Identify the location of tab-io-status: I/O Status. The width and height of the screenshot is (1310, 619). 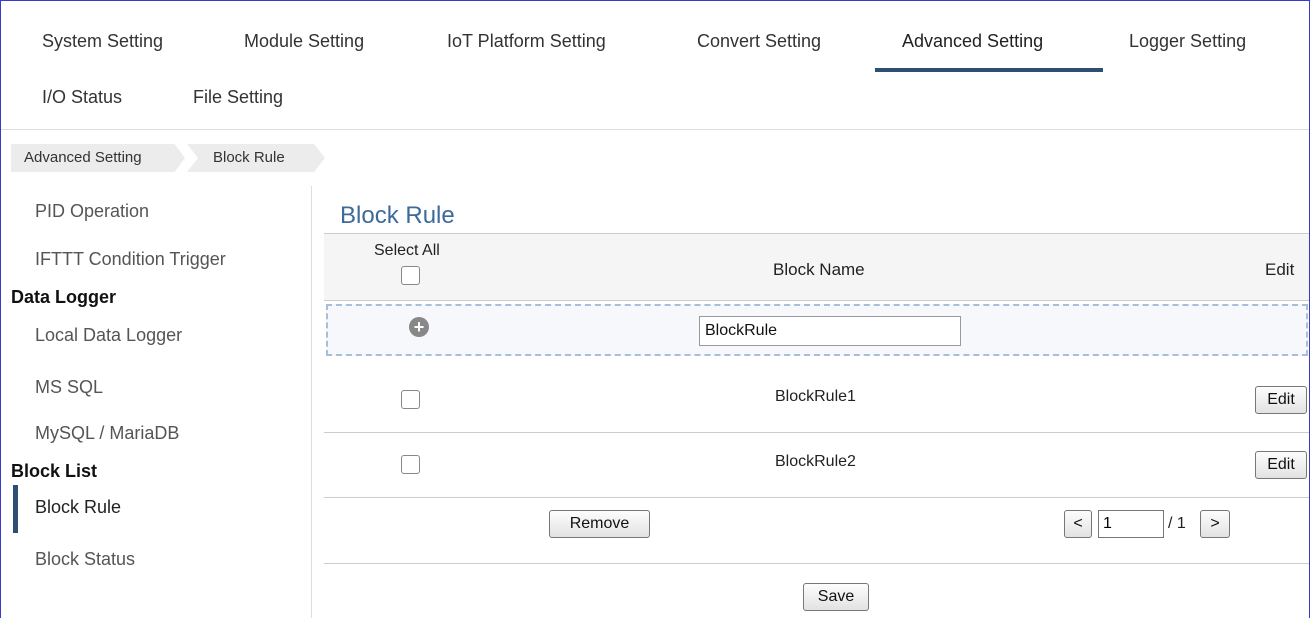
(82, 97).